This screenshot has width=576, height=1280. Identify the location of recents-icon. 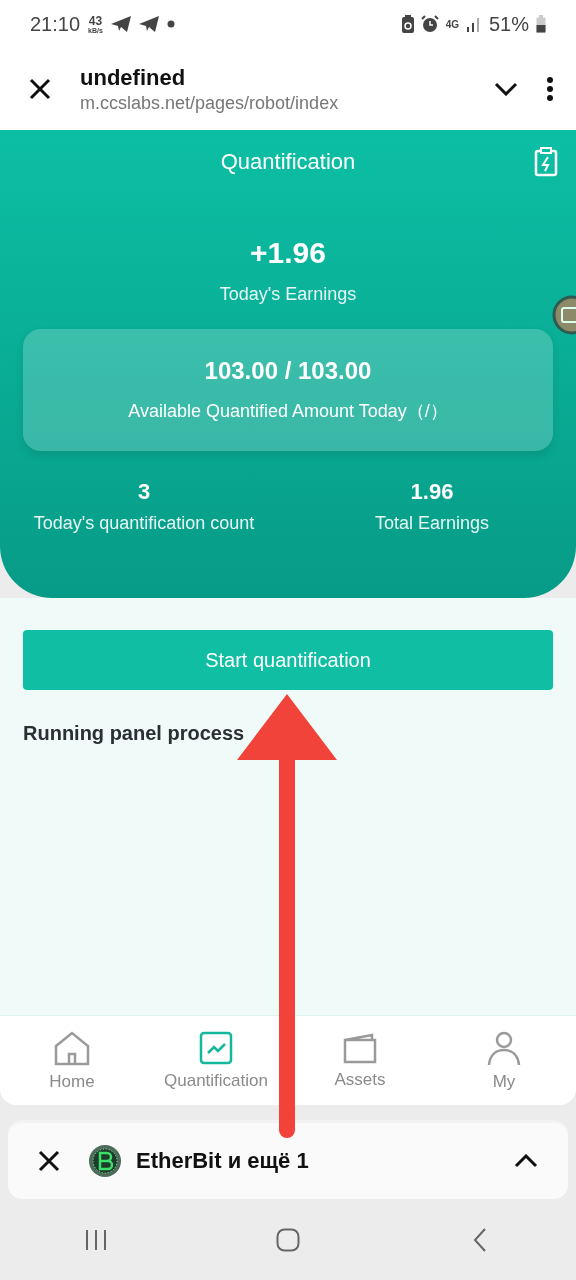
(96, 1239).